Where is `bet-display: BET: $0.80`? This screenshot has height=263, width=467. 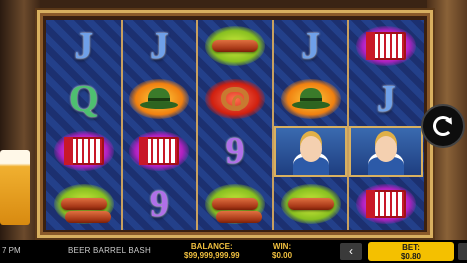 bet-display: BET: $0.80 is located at coordinates (411, 251).